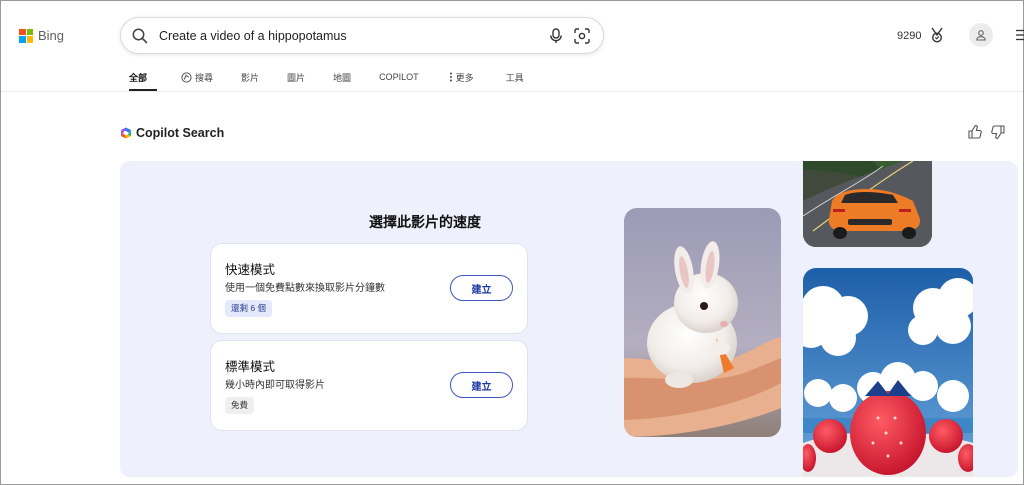 The height and width of the screenshot is (485, 1024). I want to click on strawberries-clouds-image, so click(888, 372).